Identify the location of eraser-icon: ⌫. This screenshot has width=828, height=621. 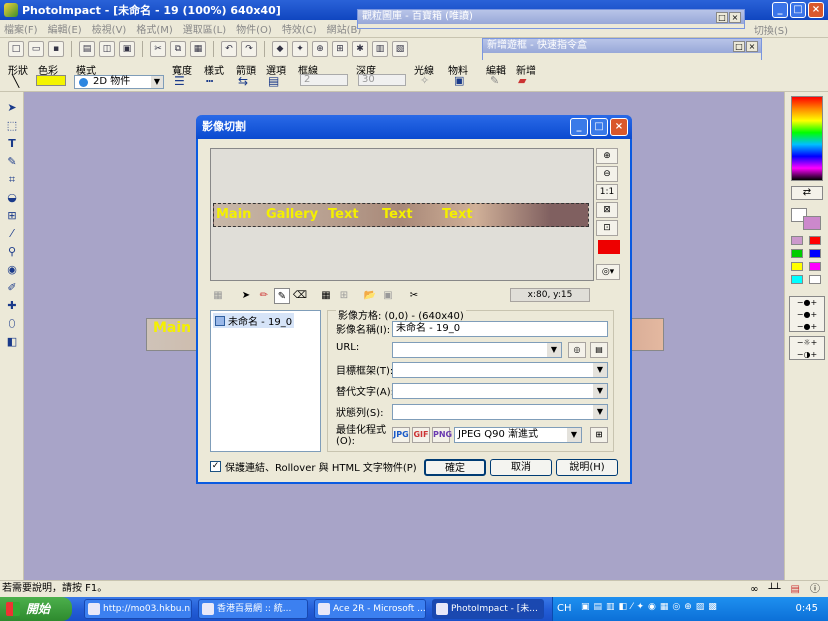
(300, 296).